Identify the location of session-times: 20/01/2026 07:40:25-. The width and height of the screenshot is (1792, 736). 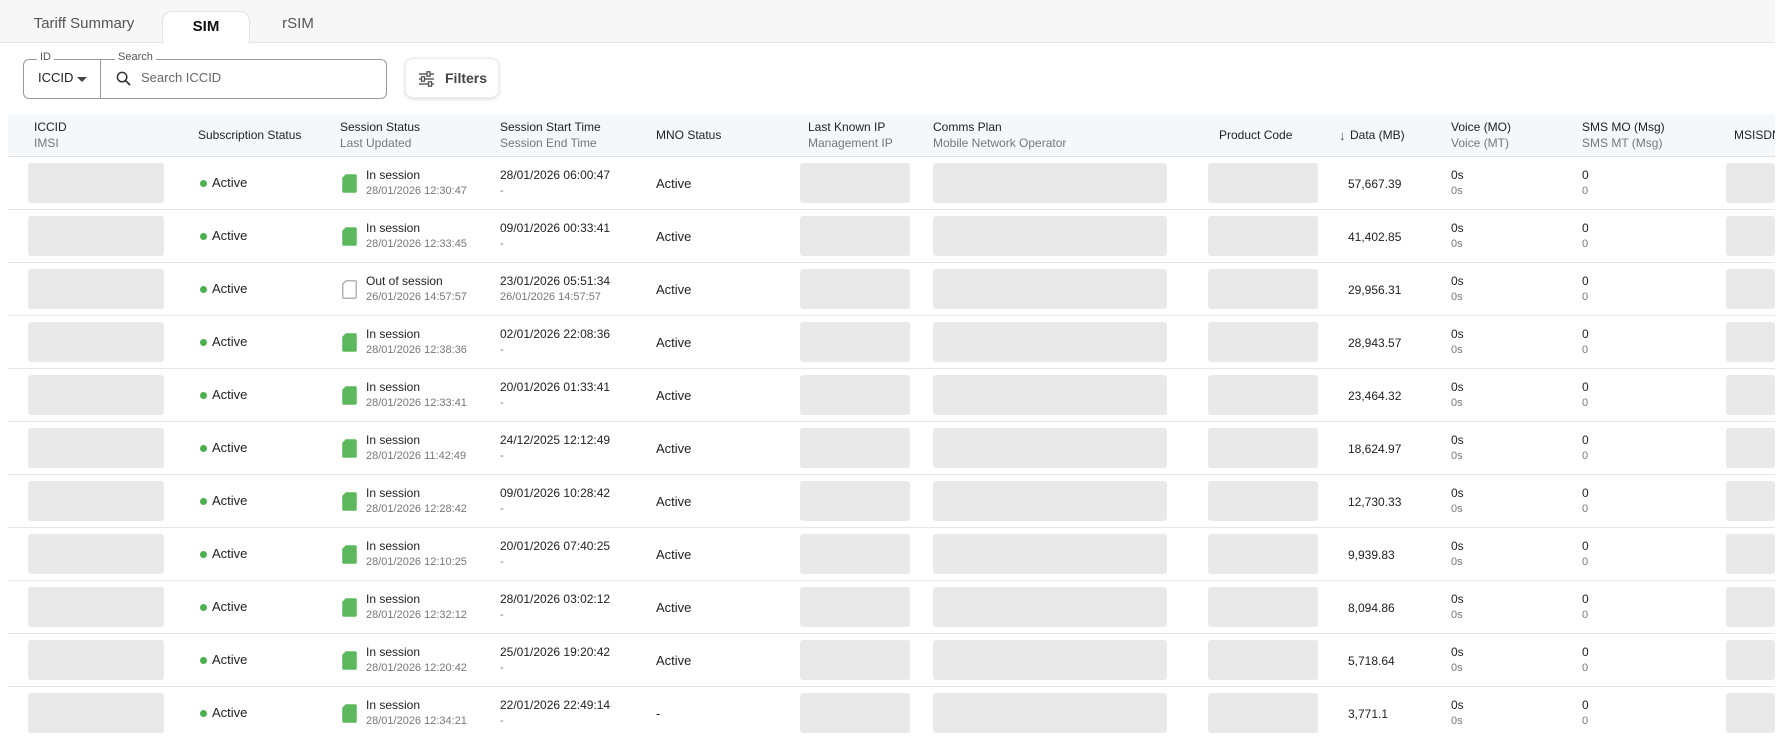
(555, 553).